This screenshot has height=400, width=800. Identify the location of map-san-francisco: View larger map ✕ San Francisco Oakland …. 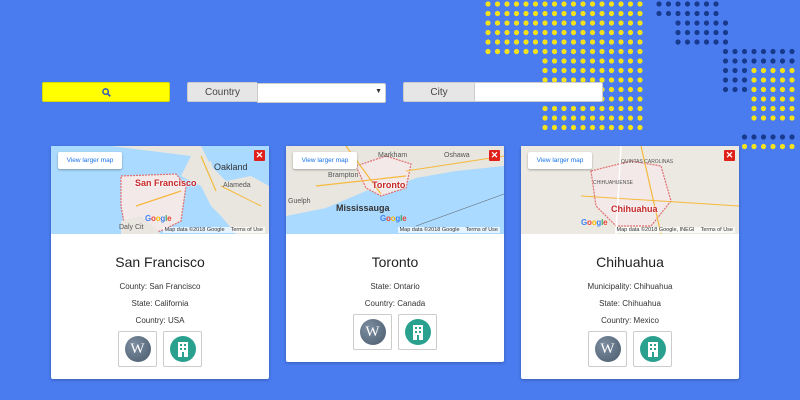
(160, 190).